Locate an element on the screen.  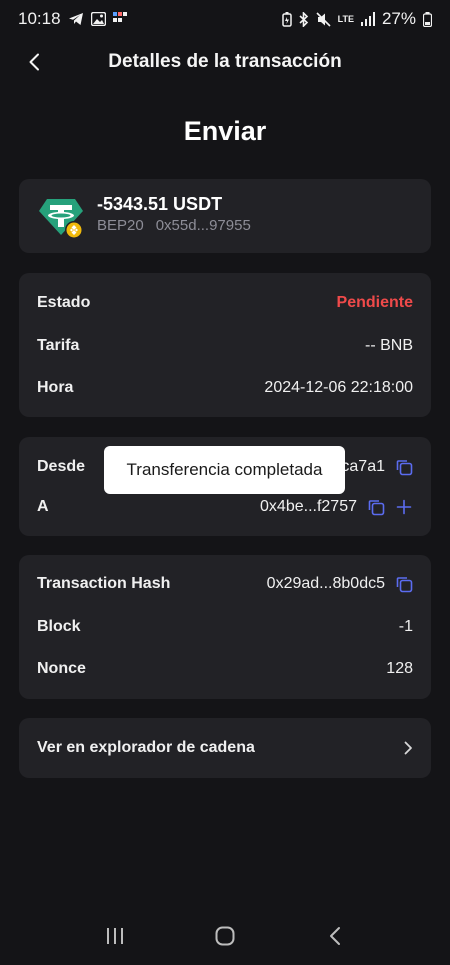
status-right: LTE 27% is located at coordinates (356, 19).